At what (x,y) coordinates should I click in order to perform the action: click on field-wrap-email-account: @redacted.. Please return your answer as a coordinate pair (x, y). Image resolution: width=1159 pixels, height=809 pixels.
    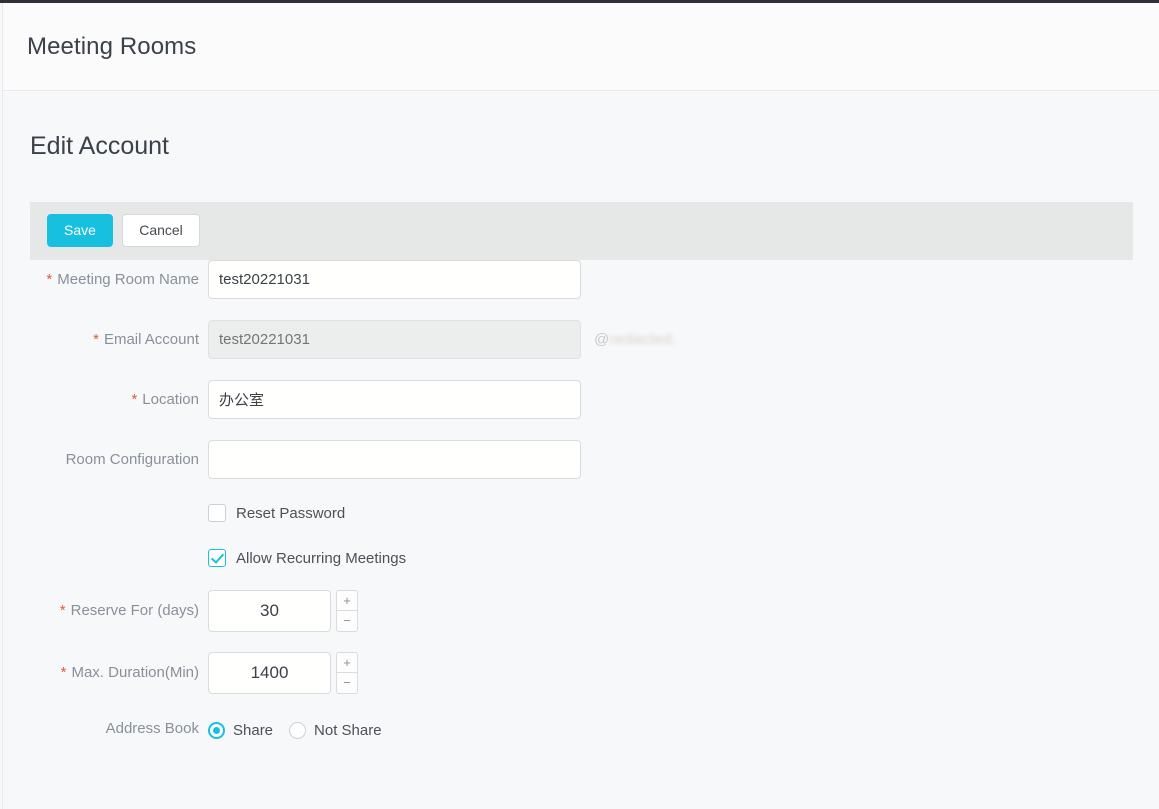
    Looking at the image, I should click on (442, 339).